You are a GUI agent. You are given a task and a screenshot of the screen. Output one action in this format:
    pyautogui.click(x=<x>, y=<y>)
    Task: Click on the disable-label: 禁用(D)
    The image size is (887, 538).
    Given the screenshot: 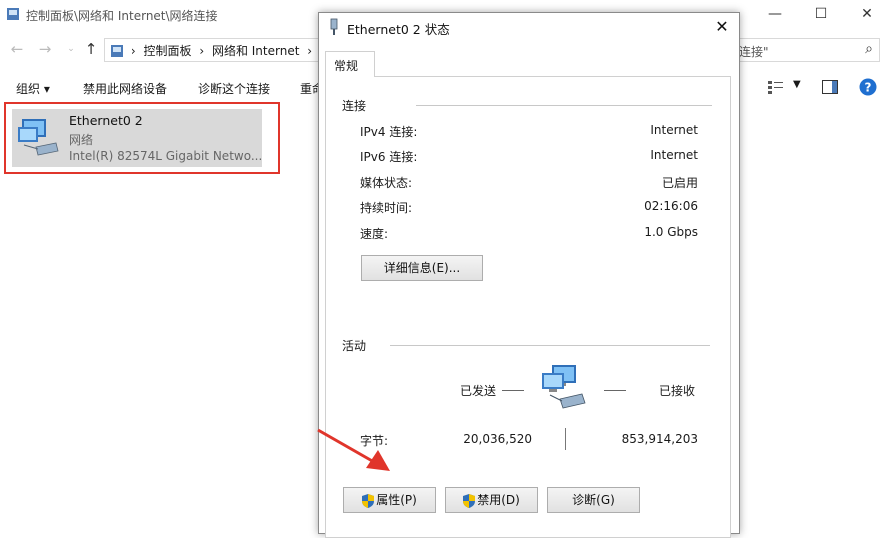 What is the action you would take?
    pyautogui.click(x=498, y=500)
    